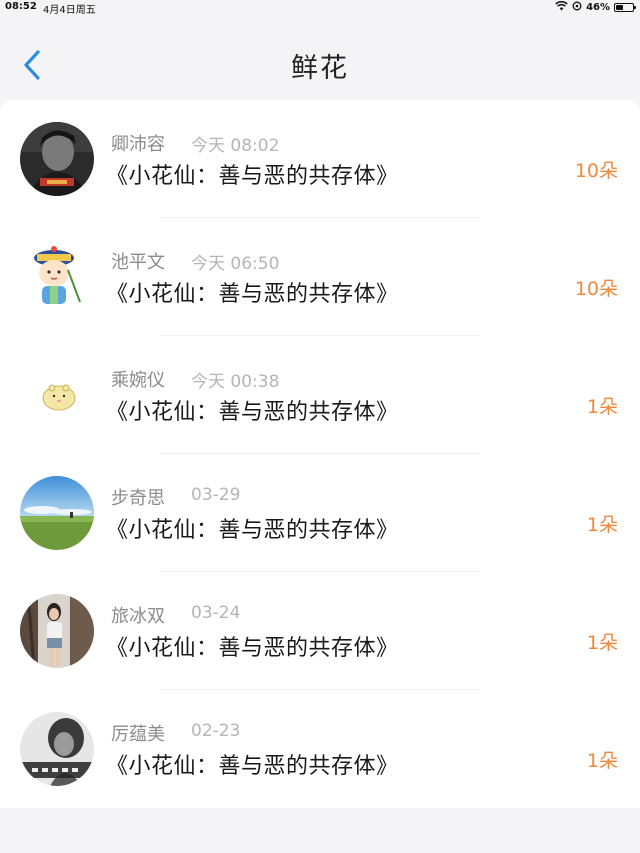  Describe the element at coordinates (216, 613) in the screenshot. I see `sent-time: 03-24` at that location.